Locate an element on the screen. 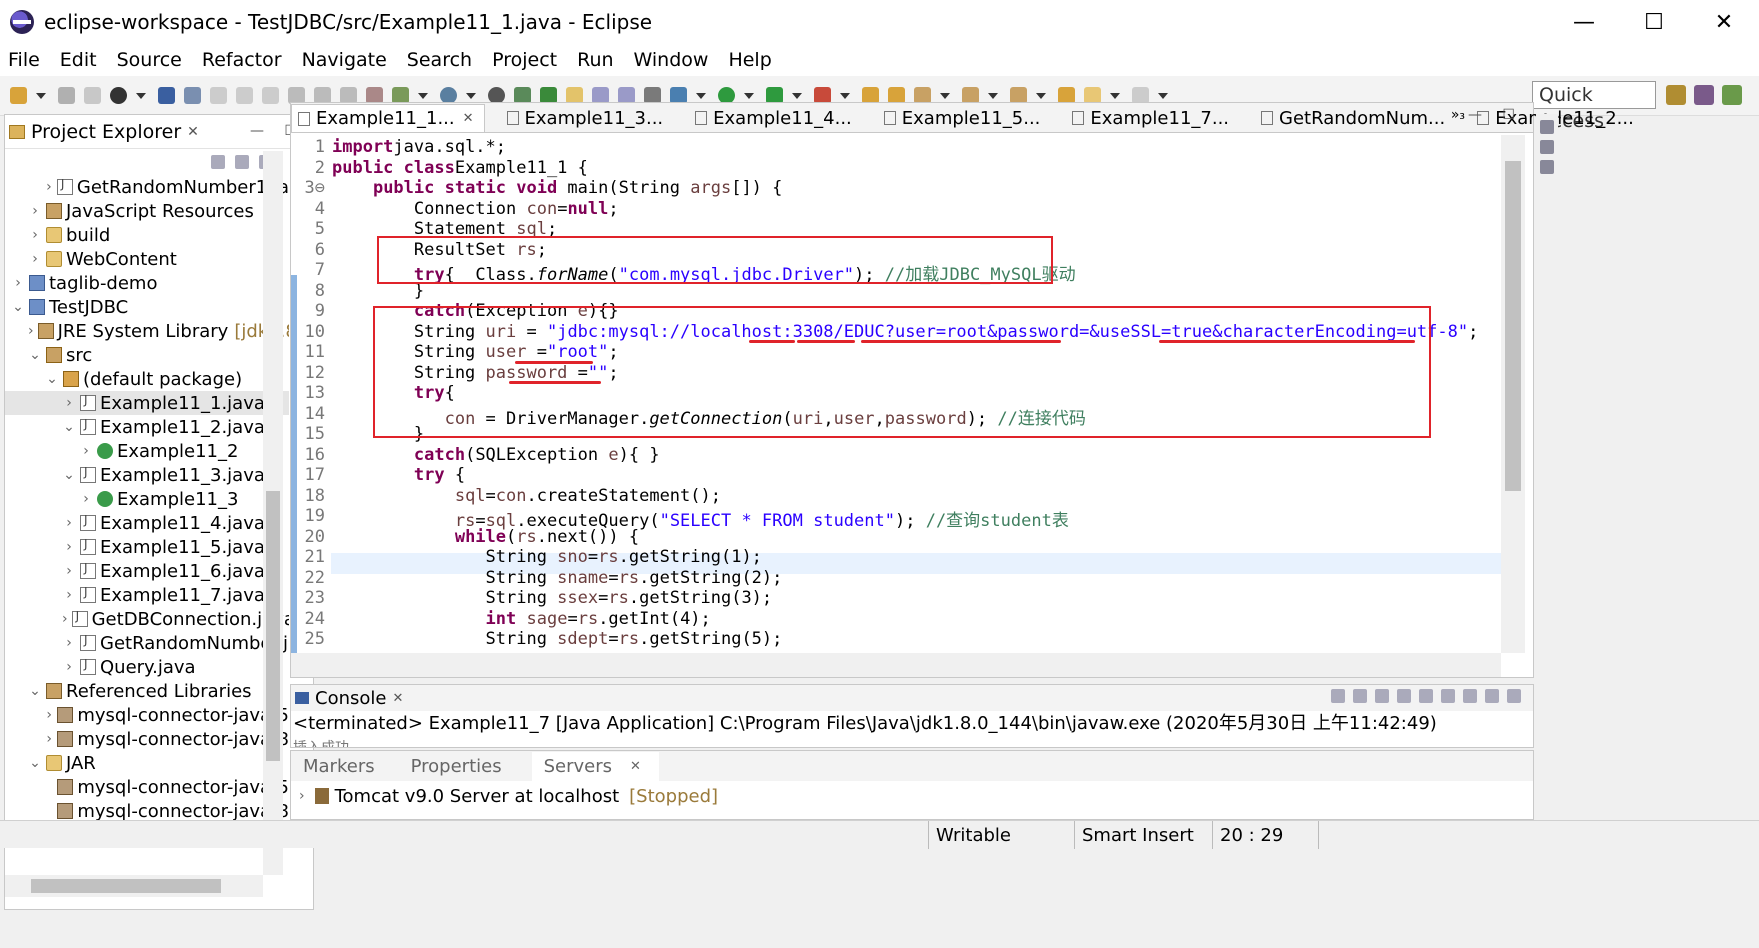 The image size is (1759, 948). menu-search: Search is located at coordinates (439, 60).